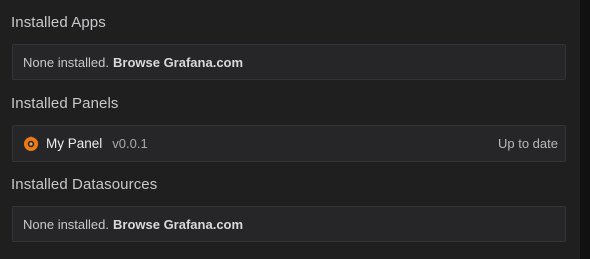 Image resolution: width=590 pixels, height=259 pixels. I want to click on installed-apps-card: None installed. Browse Grafana.com, so click(289, 62).